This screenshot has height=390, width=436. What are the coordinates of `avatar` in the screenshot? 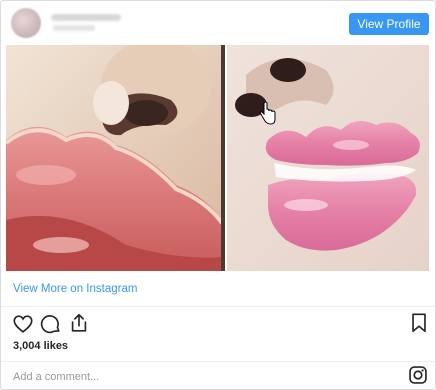 It's located at (26, 23).